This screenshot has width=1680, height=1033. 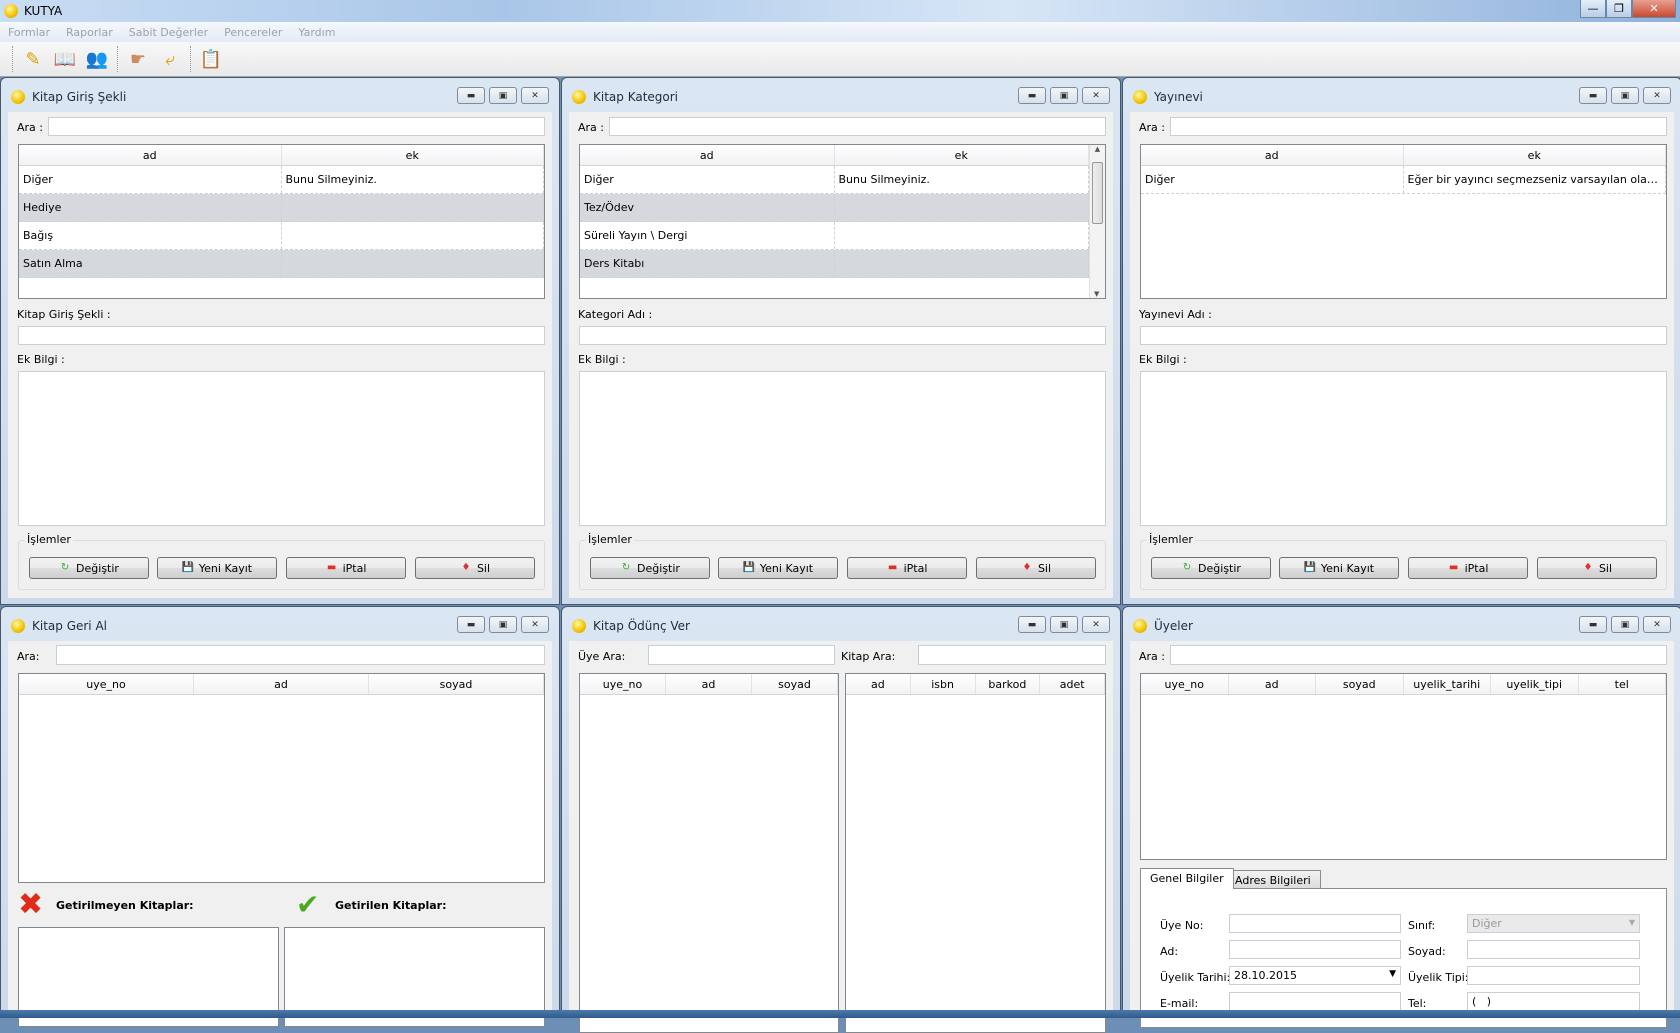 What do you see at coordinates (29, 32) in the screenshot?
I see `menu-formlar: Formlar` at bounding box center [29, 32].